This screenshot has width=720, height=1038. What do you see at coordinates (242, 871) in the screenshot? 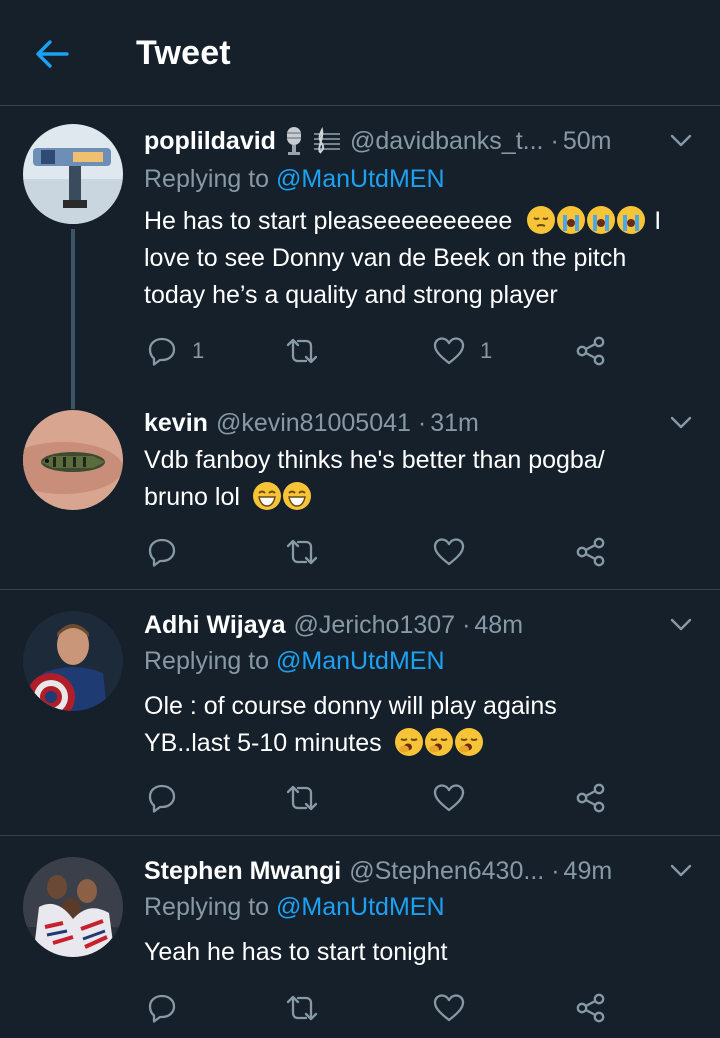
I see `display-name: Stephen Mwangi` at bounding box center [242, 871].